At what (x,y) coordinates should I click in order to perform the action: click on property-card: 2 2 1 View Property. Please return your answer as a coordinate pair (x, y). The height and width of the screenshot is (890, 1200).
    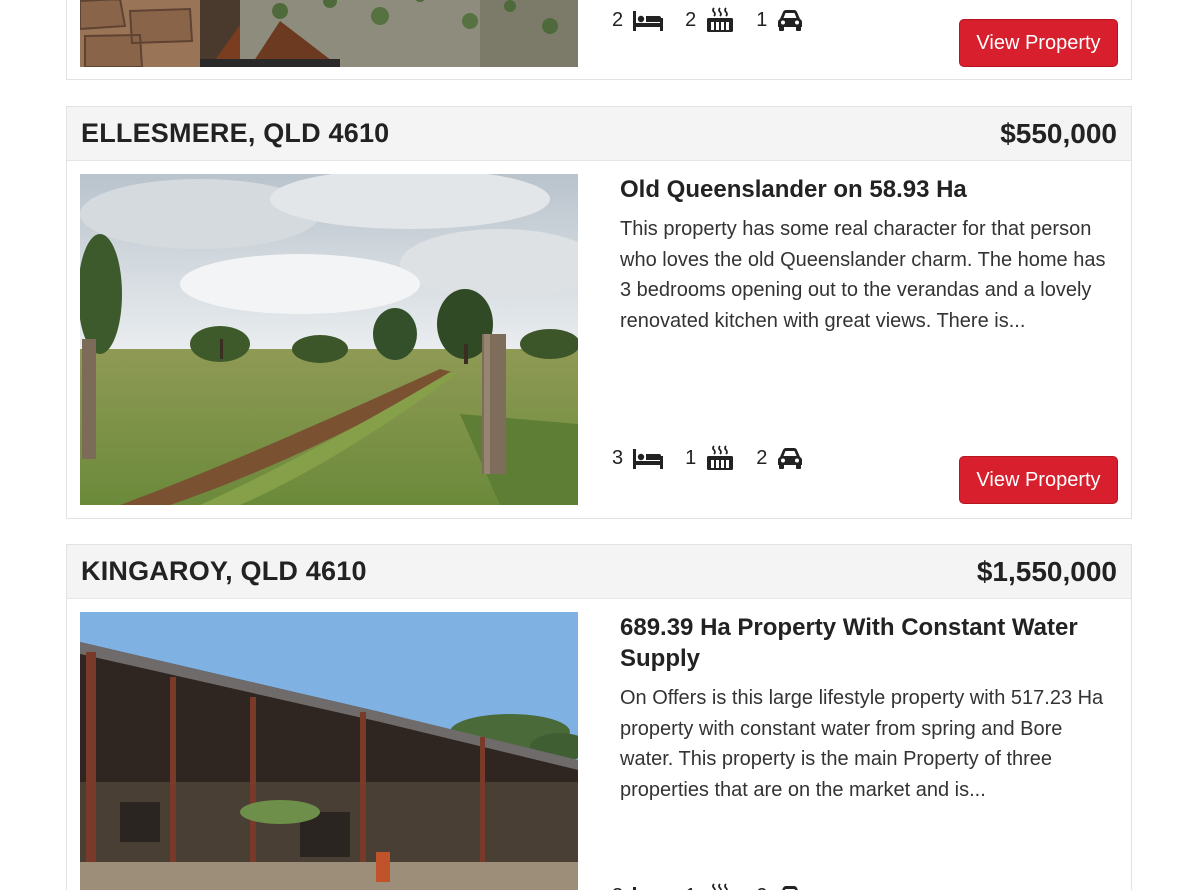
    Looking at the image, I should click on (599, 40).